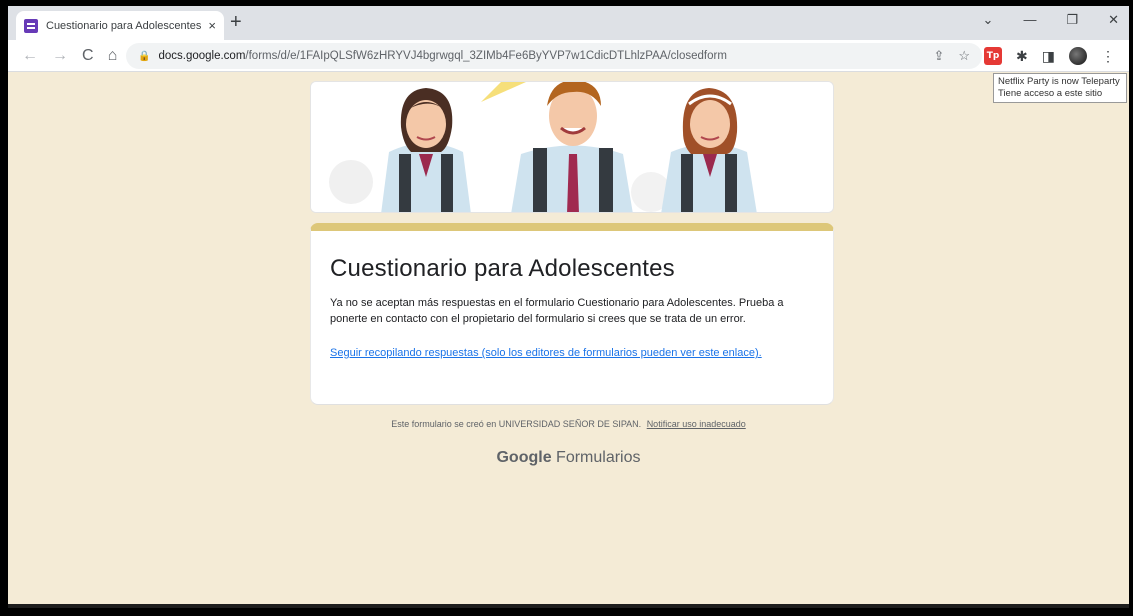 This screenshot has height=616, width=1133. What do you see at coordinates (524, 457) in the screenshot?
I see `brand-google: Google` at bounding box center [524, 457].